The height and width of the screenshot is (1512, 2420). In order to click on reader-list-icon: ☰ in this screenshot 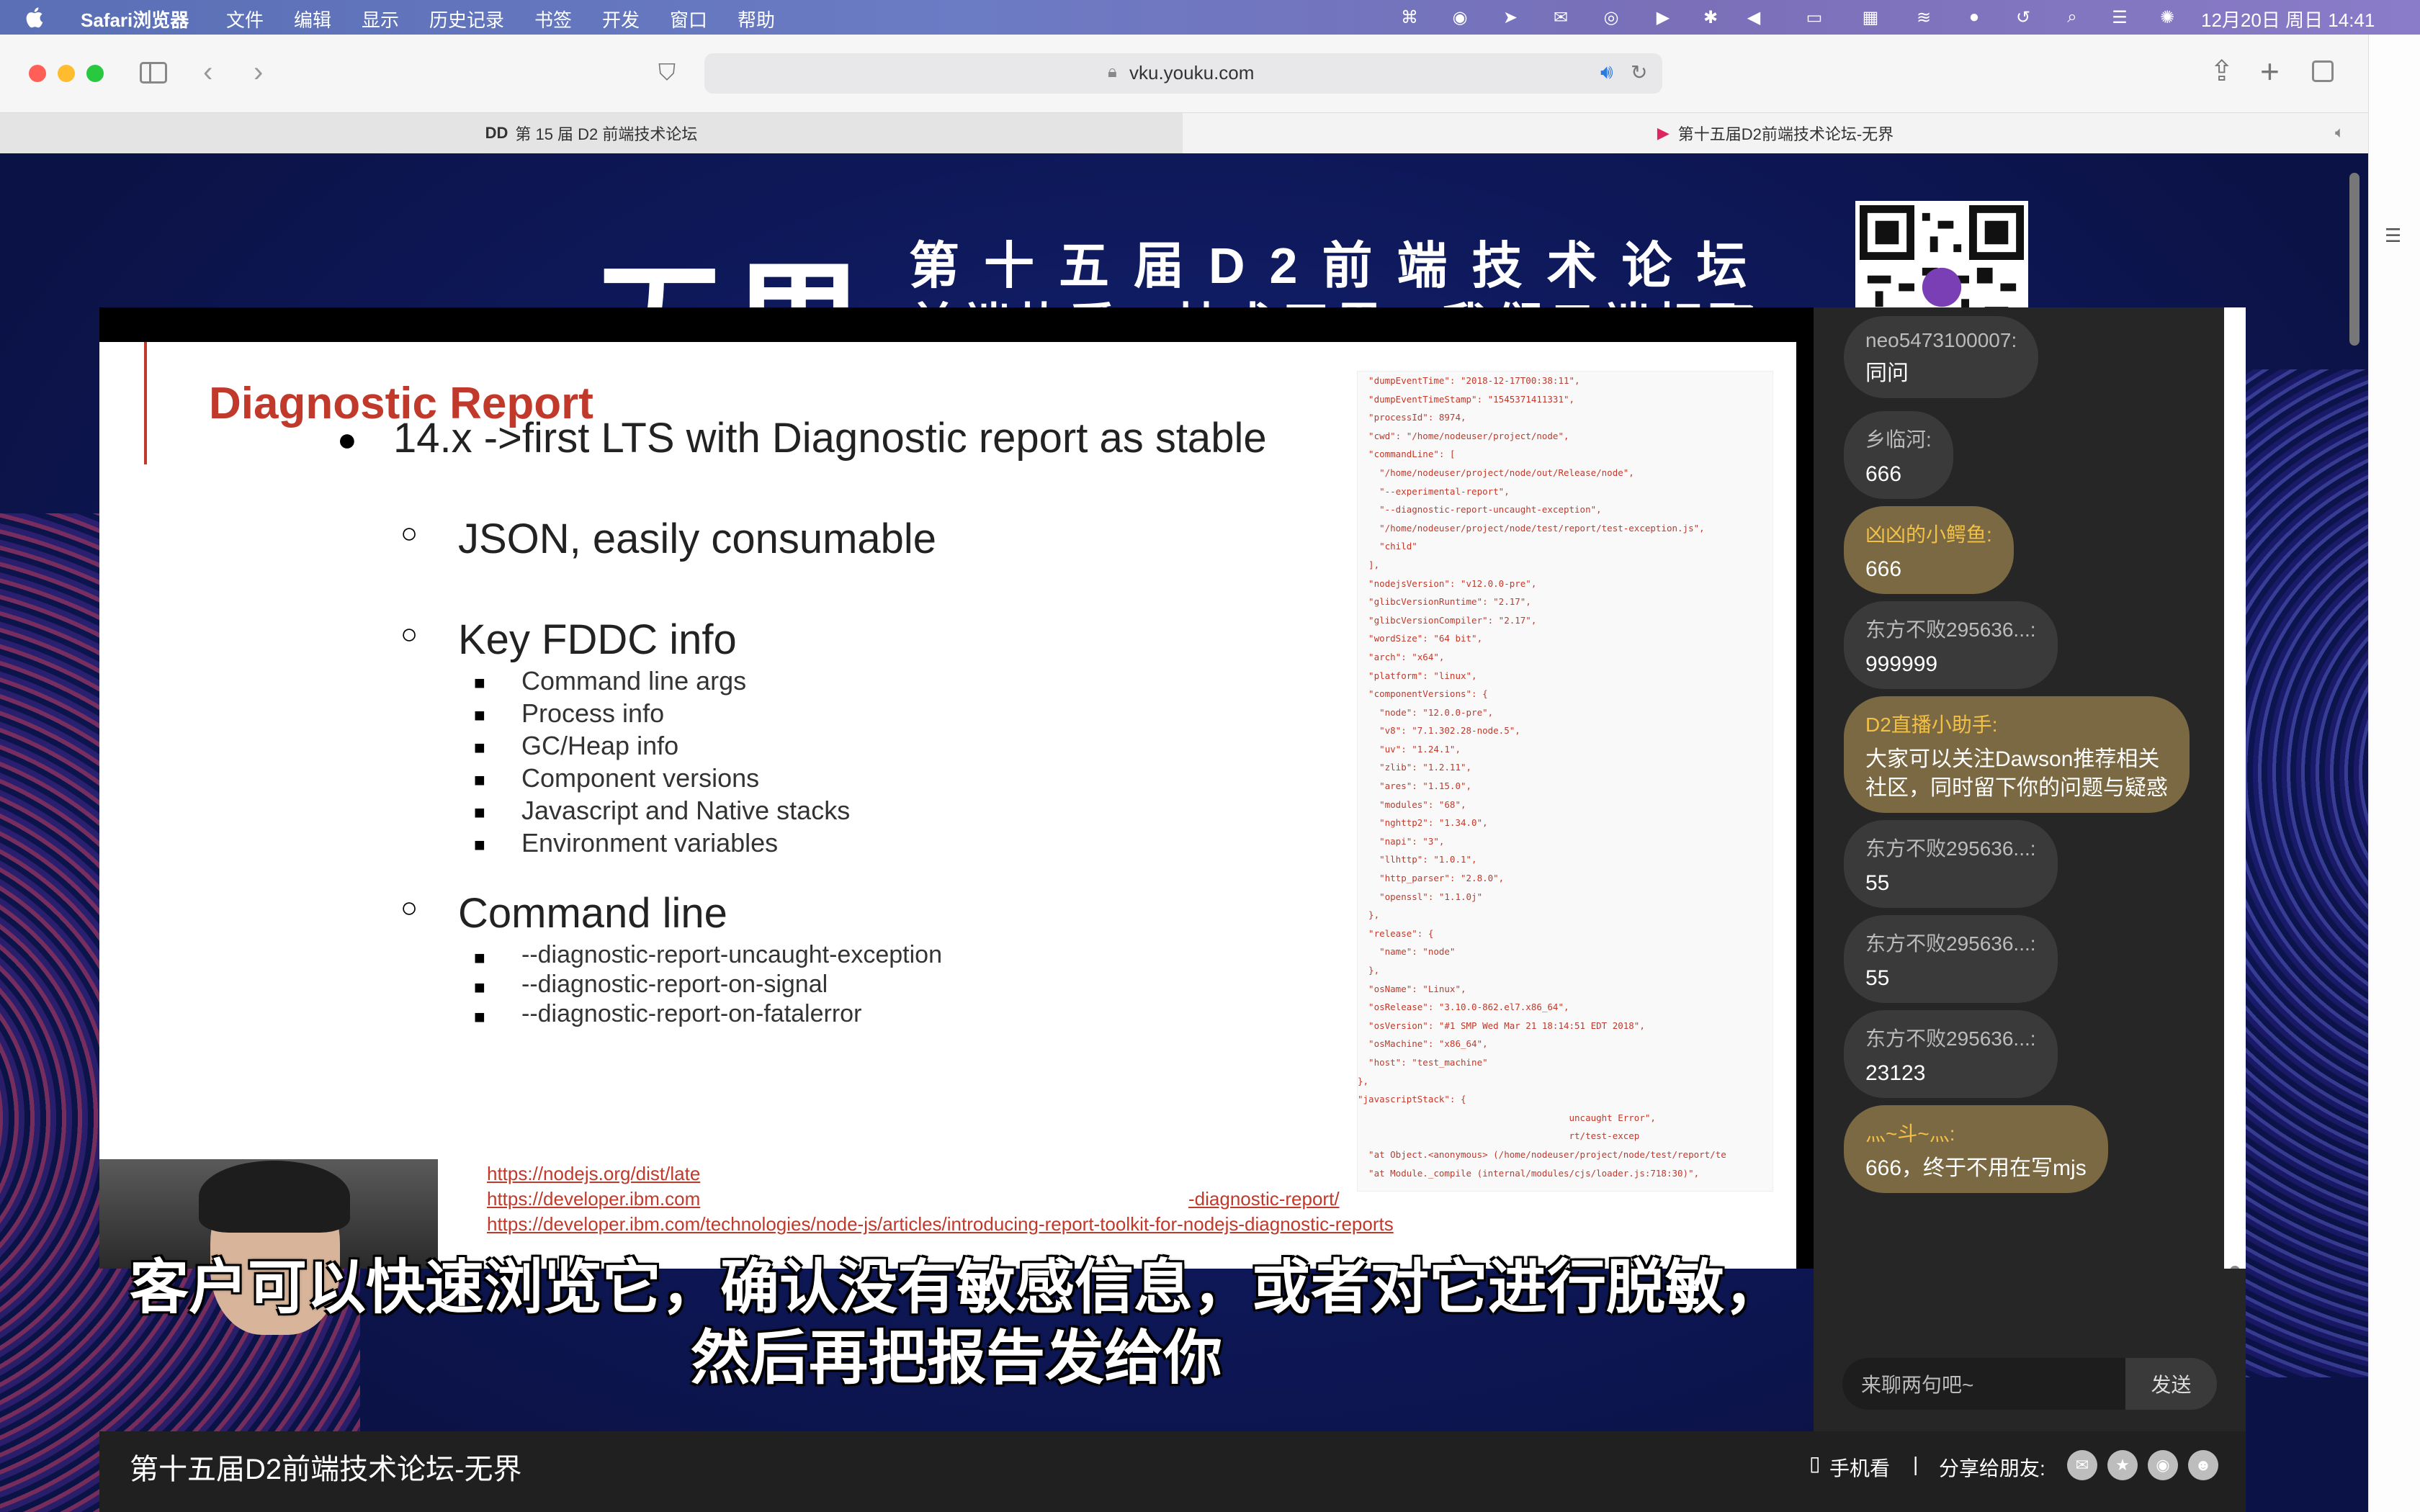, I will do `click(2393, 236)`.